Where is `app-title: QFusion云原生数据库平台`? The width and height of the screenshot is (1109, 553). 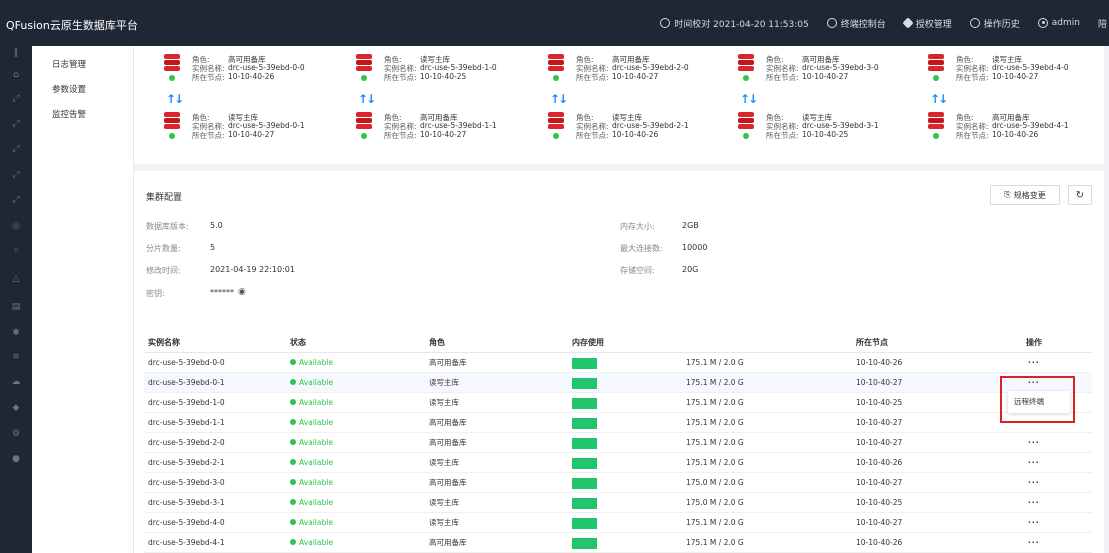
app-title: QFusion云原生数据库平台 is located at coordinates (72, 25).